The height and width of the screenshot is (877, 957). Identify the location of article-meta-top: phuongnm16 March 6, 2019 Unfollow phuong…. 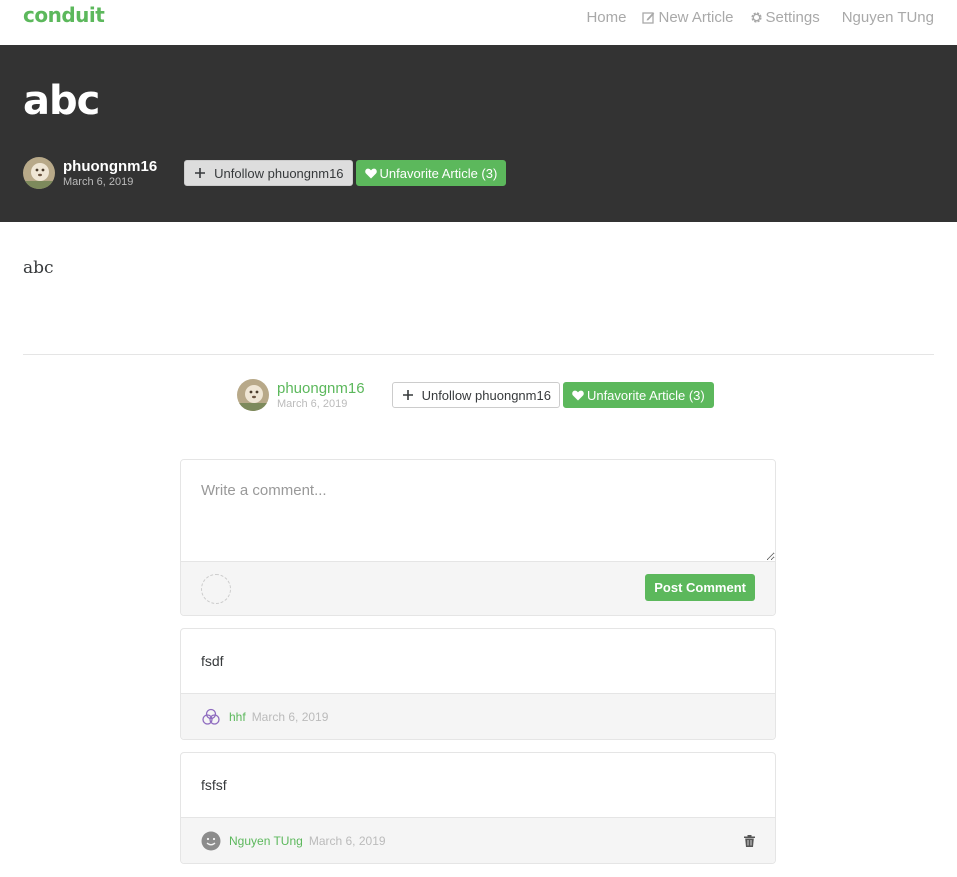
(265, 173).